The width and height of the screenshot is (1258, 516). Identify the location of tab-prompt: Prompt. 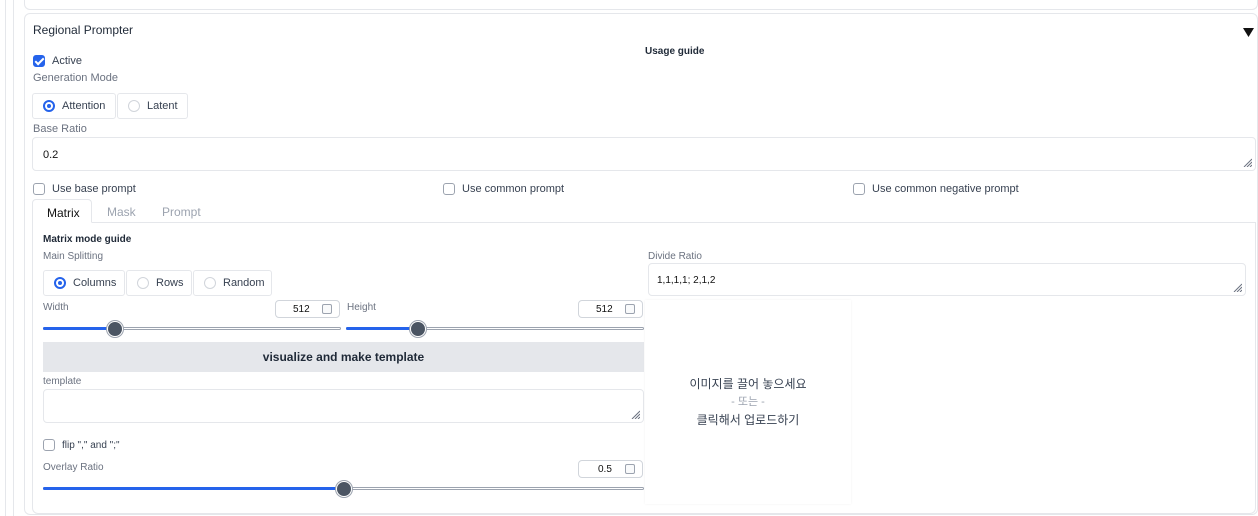
(181, 212).